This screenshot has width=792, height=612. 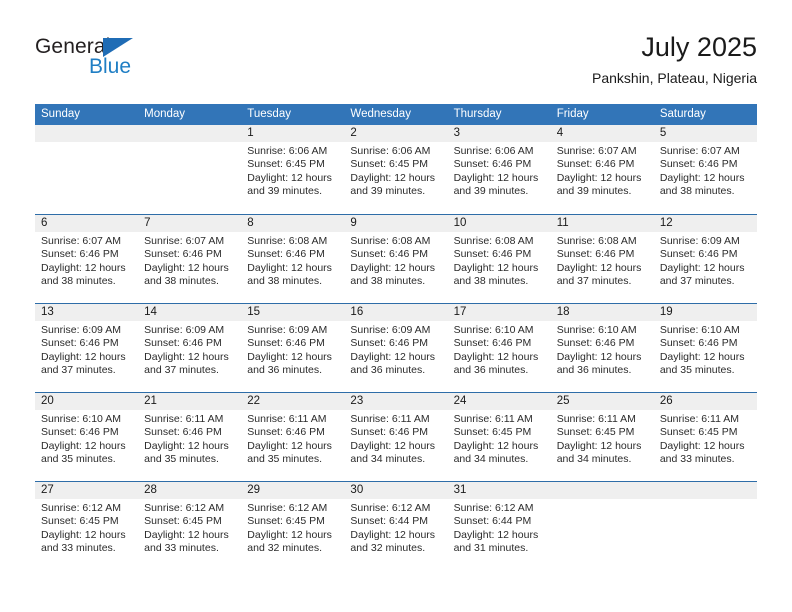 What do you see at coordinates (602, 312) in the screenshot?
I see `day-number-band: 18` at bounding box center [602, 312].